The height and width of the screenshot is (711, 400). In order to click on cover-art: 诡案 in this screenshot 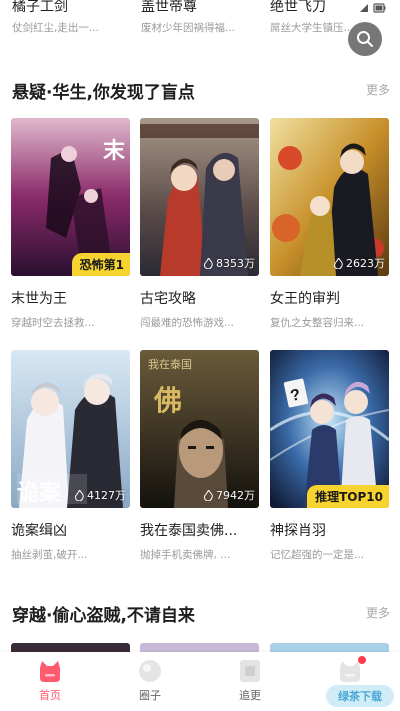, I will do `click(70, 429)`.